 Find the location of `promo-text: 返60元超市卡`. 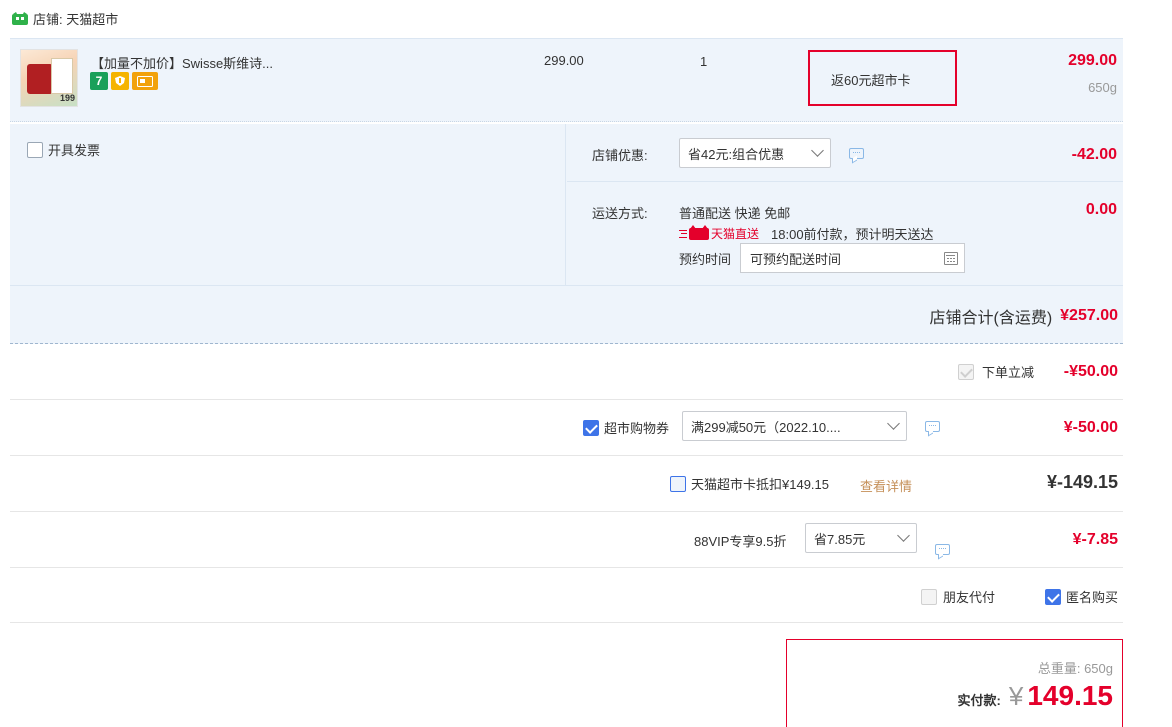

promo-text: 返60元超市卡 is located at coordinates (871, 80).